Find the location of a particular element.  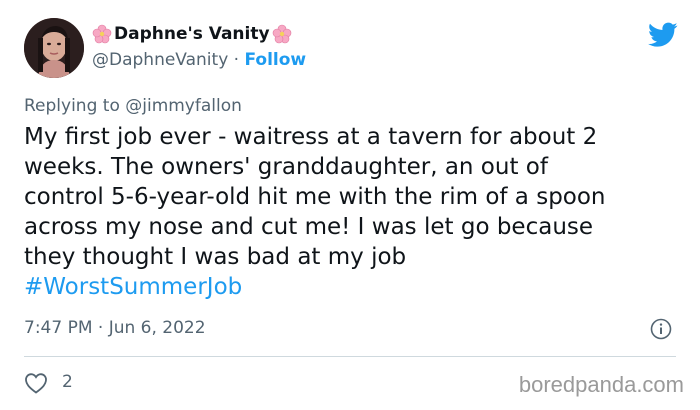

display-name: Daphne's Vanity is located at coordinates (192, 34).